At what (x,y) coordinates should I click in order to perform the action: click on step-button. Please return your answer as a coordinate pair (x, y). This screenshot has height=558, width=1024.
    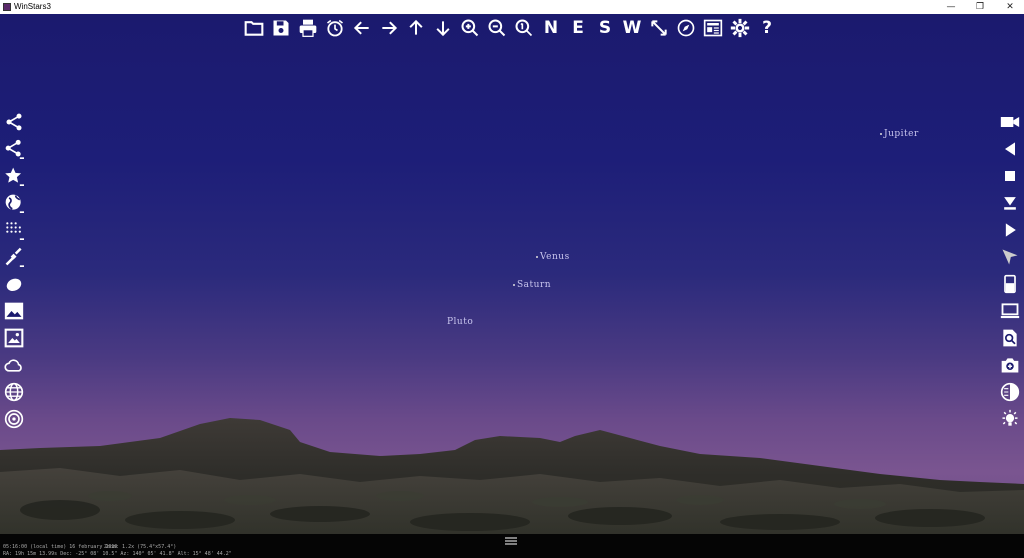
    Looking at the image, I should click on (1010, 203).